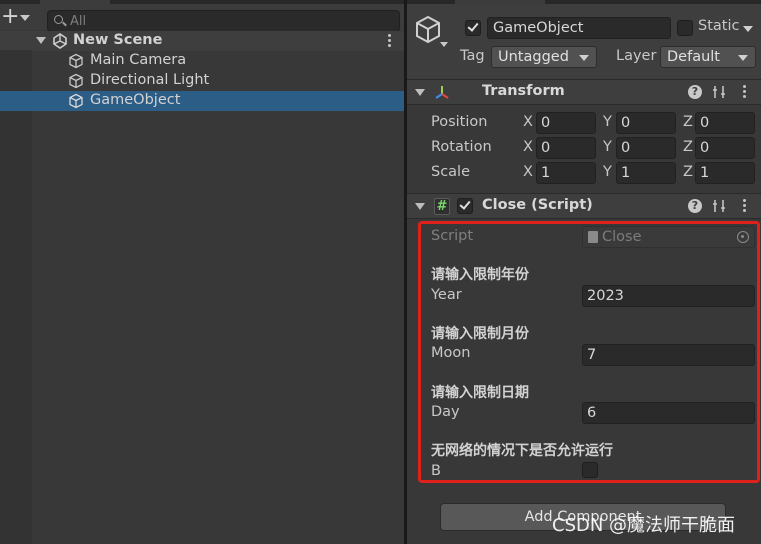 Image resolution: width=761 pixels, height=544 pixels. Describe the element at coordinates (725, 148) in the screenshot. I see `rotation-z-field: 0` at that location.